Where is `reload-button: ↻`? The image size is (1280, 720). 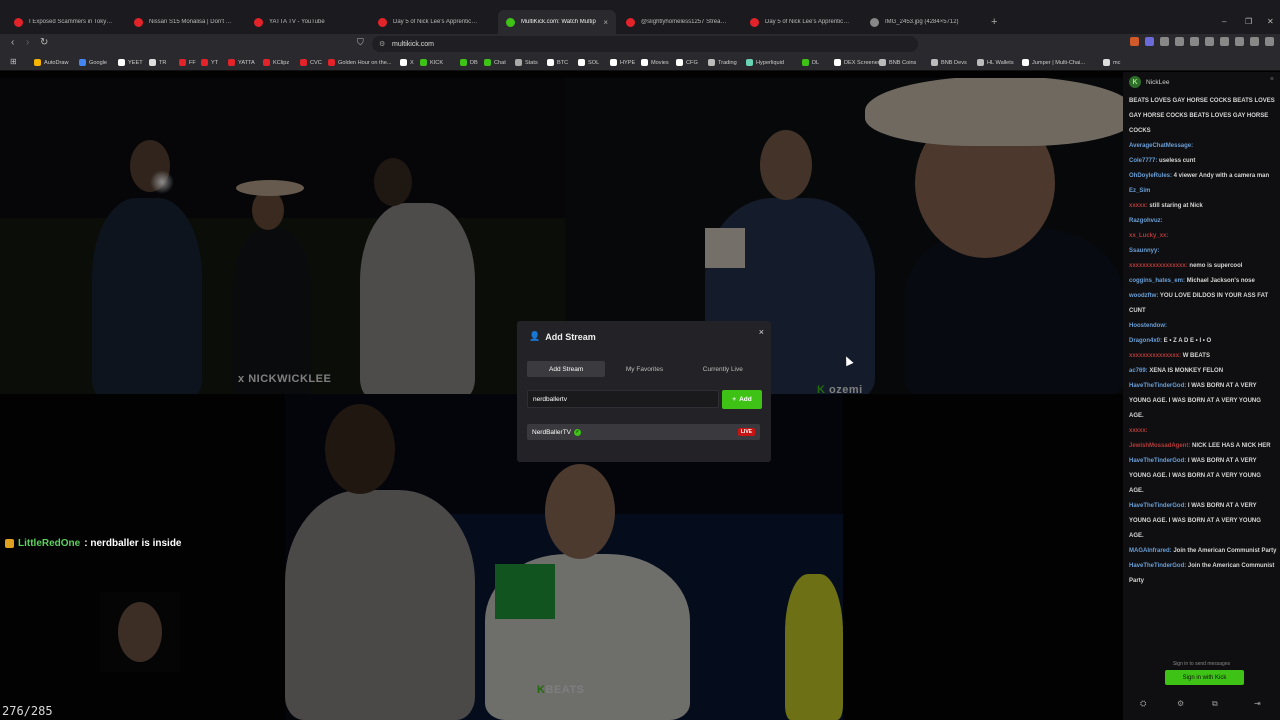
reload-button: ↻ is located at coordinates (44, 42).